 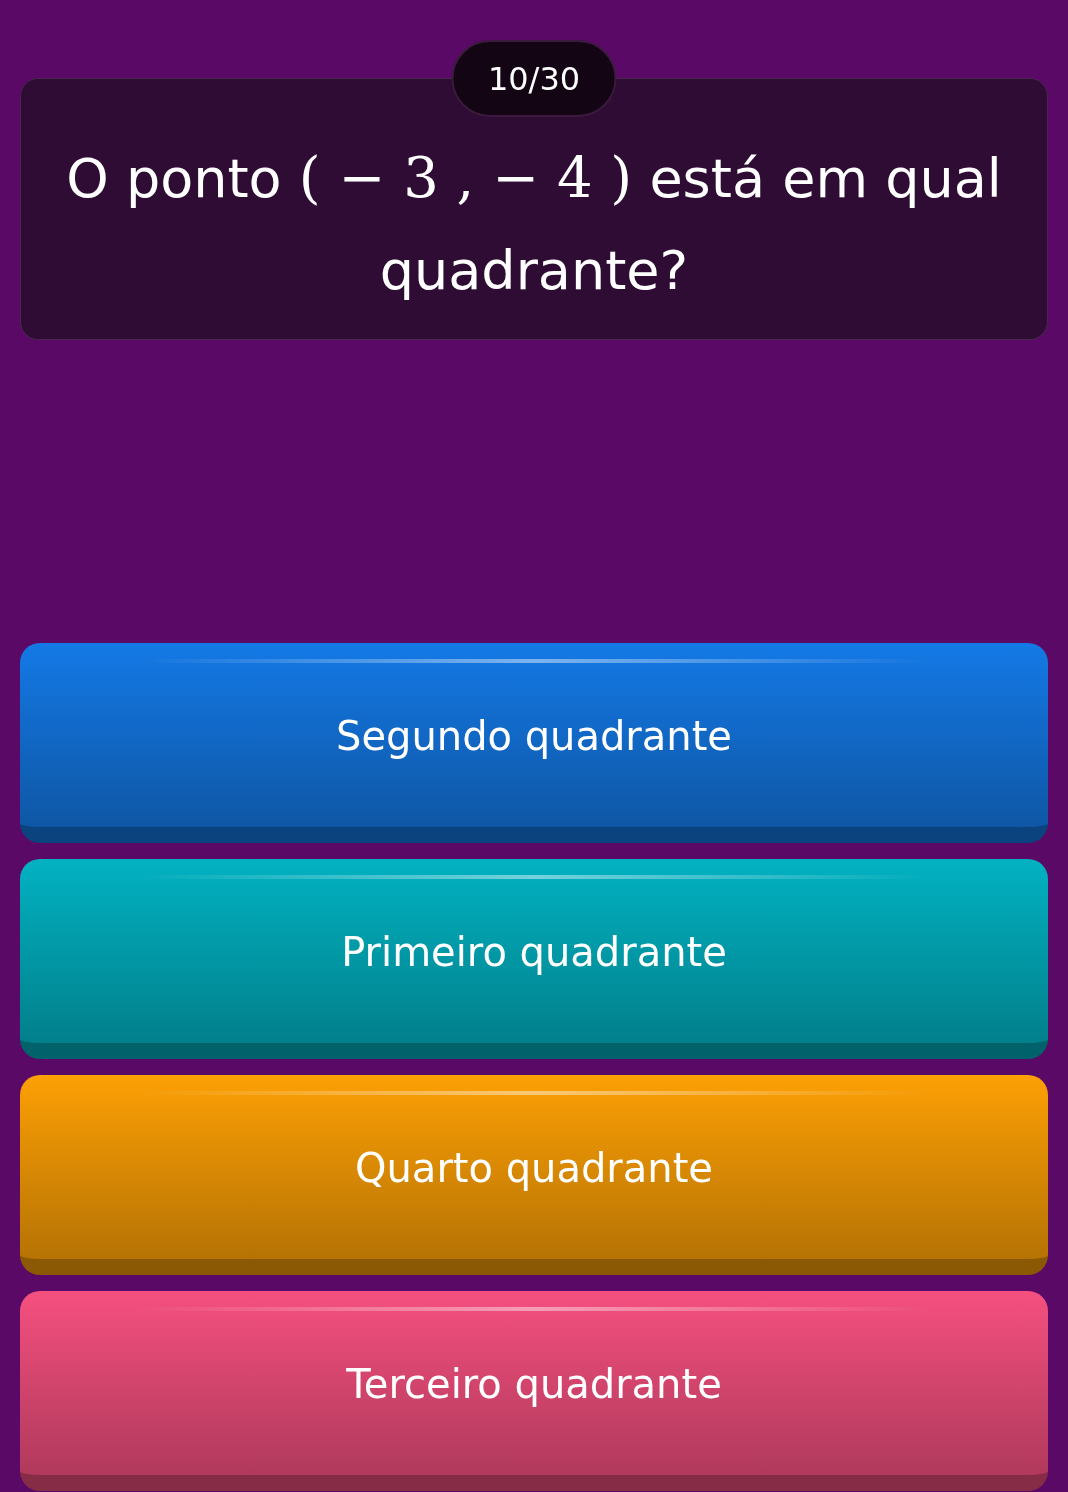 What do you see at coordinates (534, 223) in the screenshot?
I see `question-text: O ponto ( − 3 , − 4 ) está em qual quadrante?` at bounding box center [534, 223].